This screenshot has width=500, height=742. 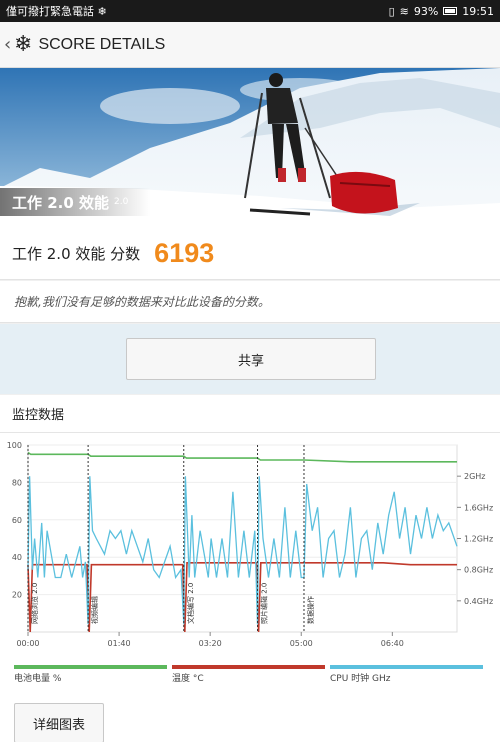 What do you see at coordinates (76, 254) in the screenshot?
I see `score-label: 工作 2.0 效能 分数` at bounding box center [76, 254].